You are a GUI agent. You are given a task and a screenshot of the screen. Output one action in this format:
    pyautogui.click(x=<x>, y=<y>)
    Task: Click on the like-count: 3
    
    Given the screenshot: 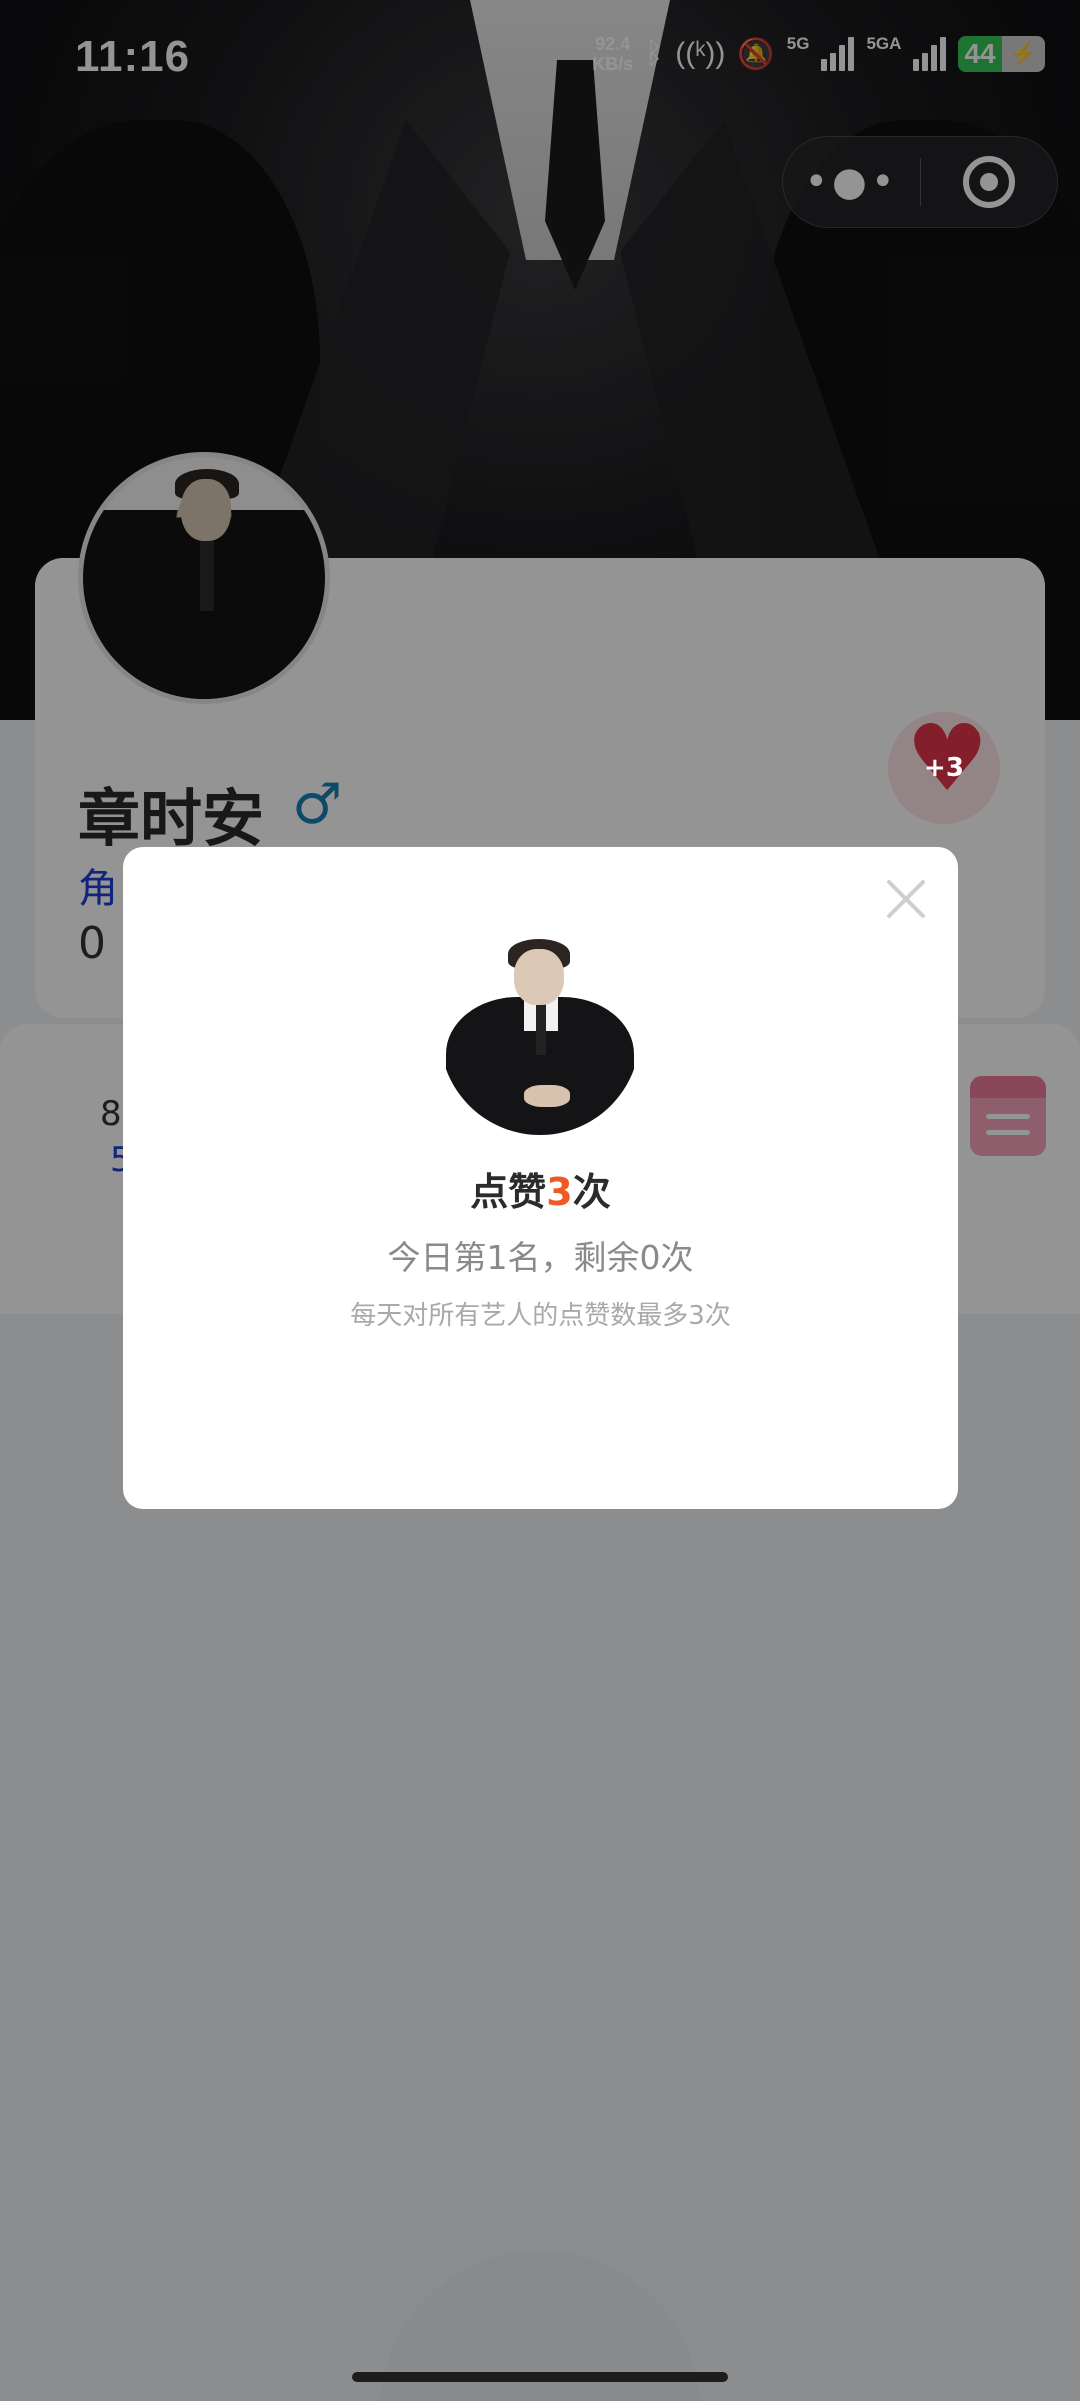 What is the action you would take?
    pyautogui.click(x=559, y=1192)
    